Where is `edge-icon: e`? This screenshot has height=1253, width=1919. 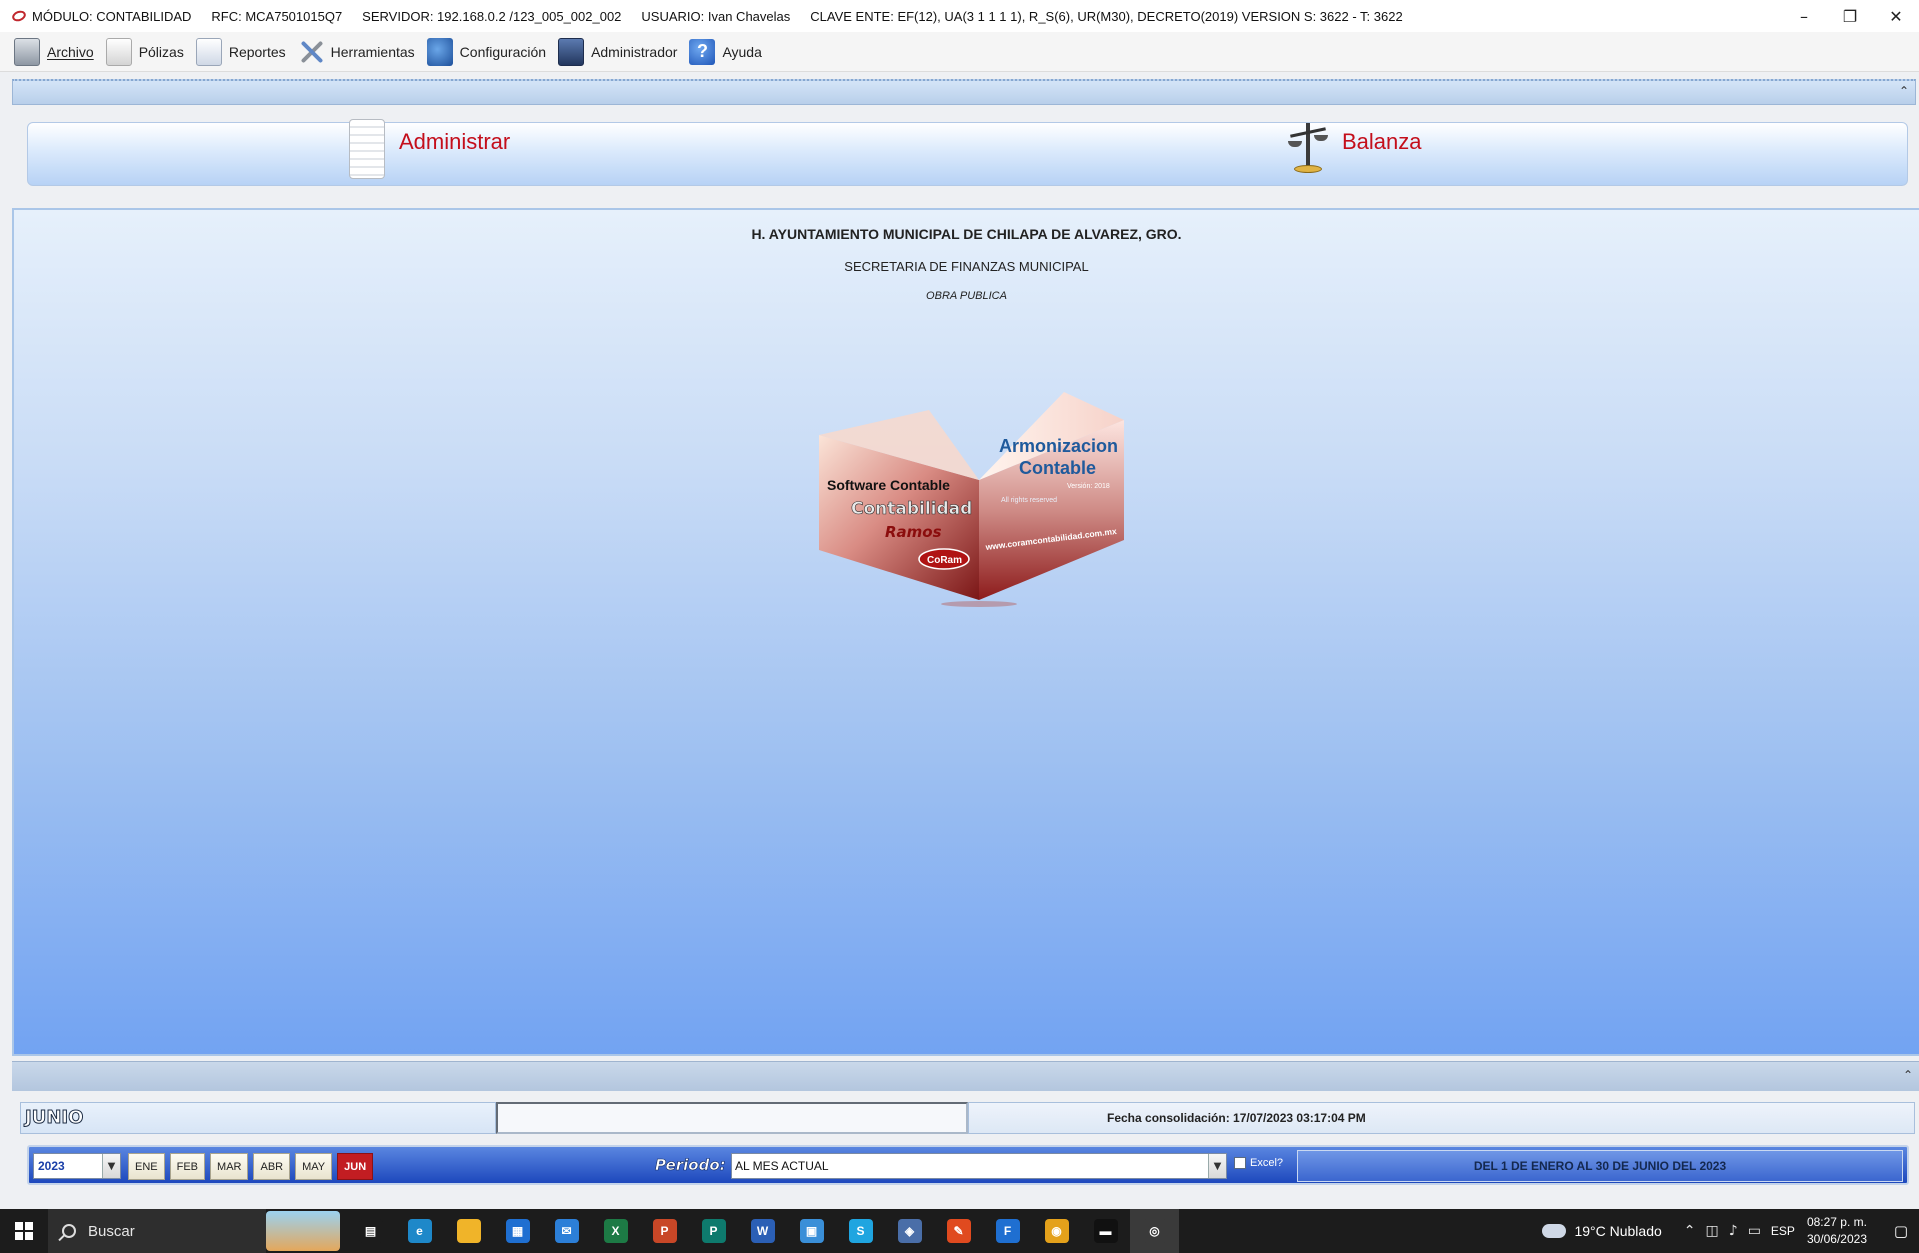 edge-icon: e is located at coordinates (419, 1231).